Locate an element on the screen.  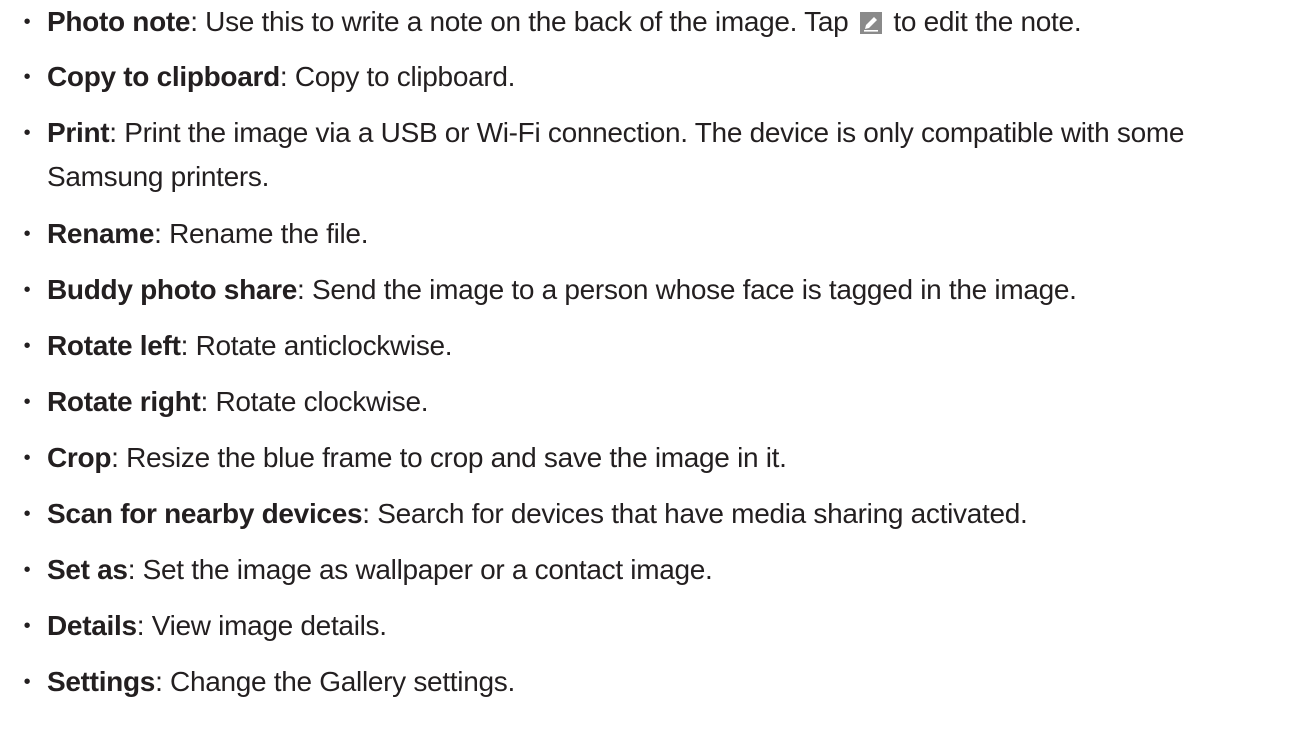
list-item-rotate-left: • Rotate left: Rotate anticlockwise. is located at coordinates (651, 346).